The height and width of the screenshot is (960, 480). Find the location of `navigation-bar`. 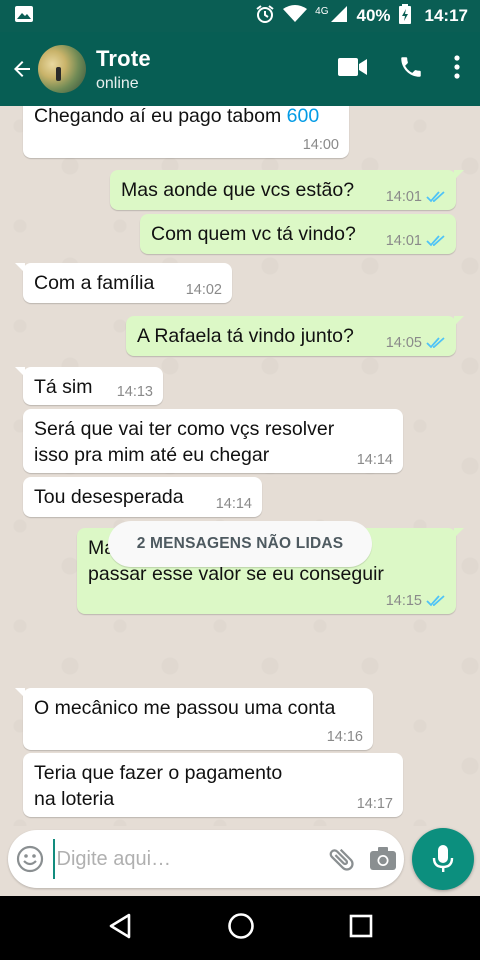

navigation-bar is located at coordinates (240, 928).